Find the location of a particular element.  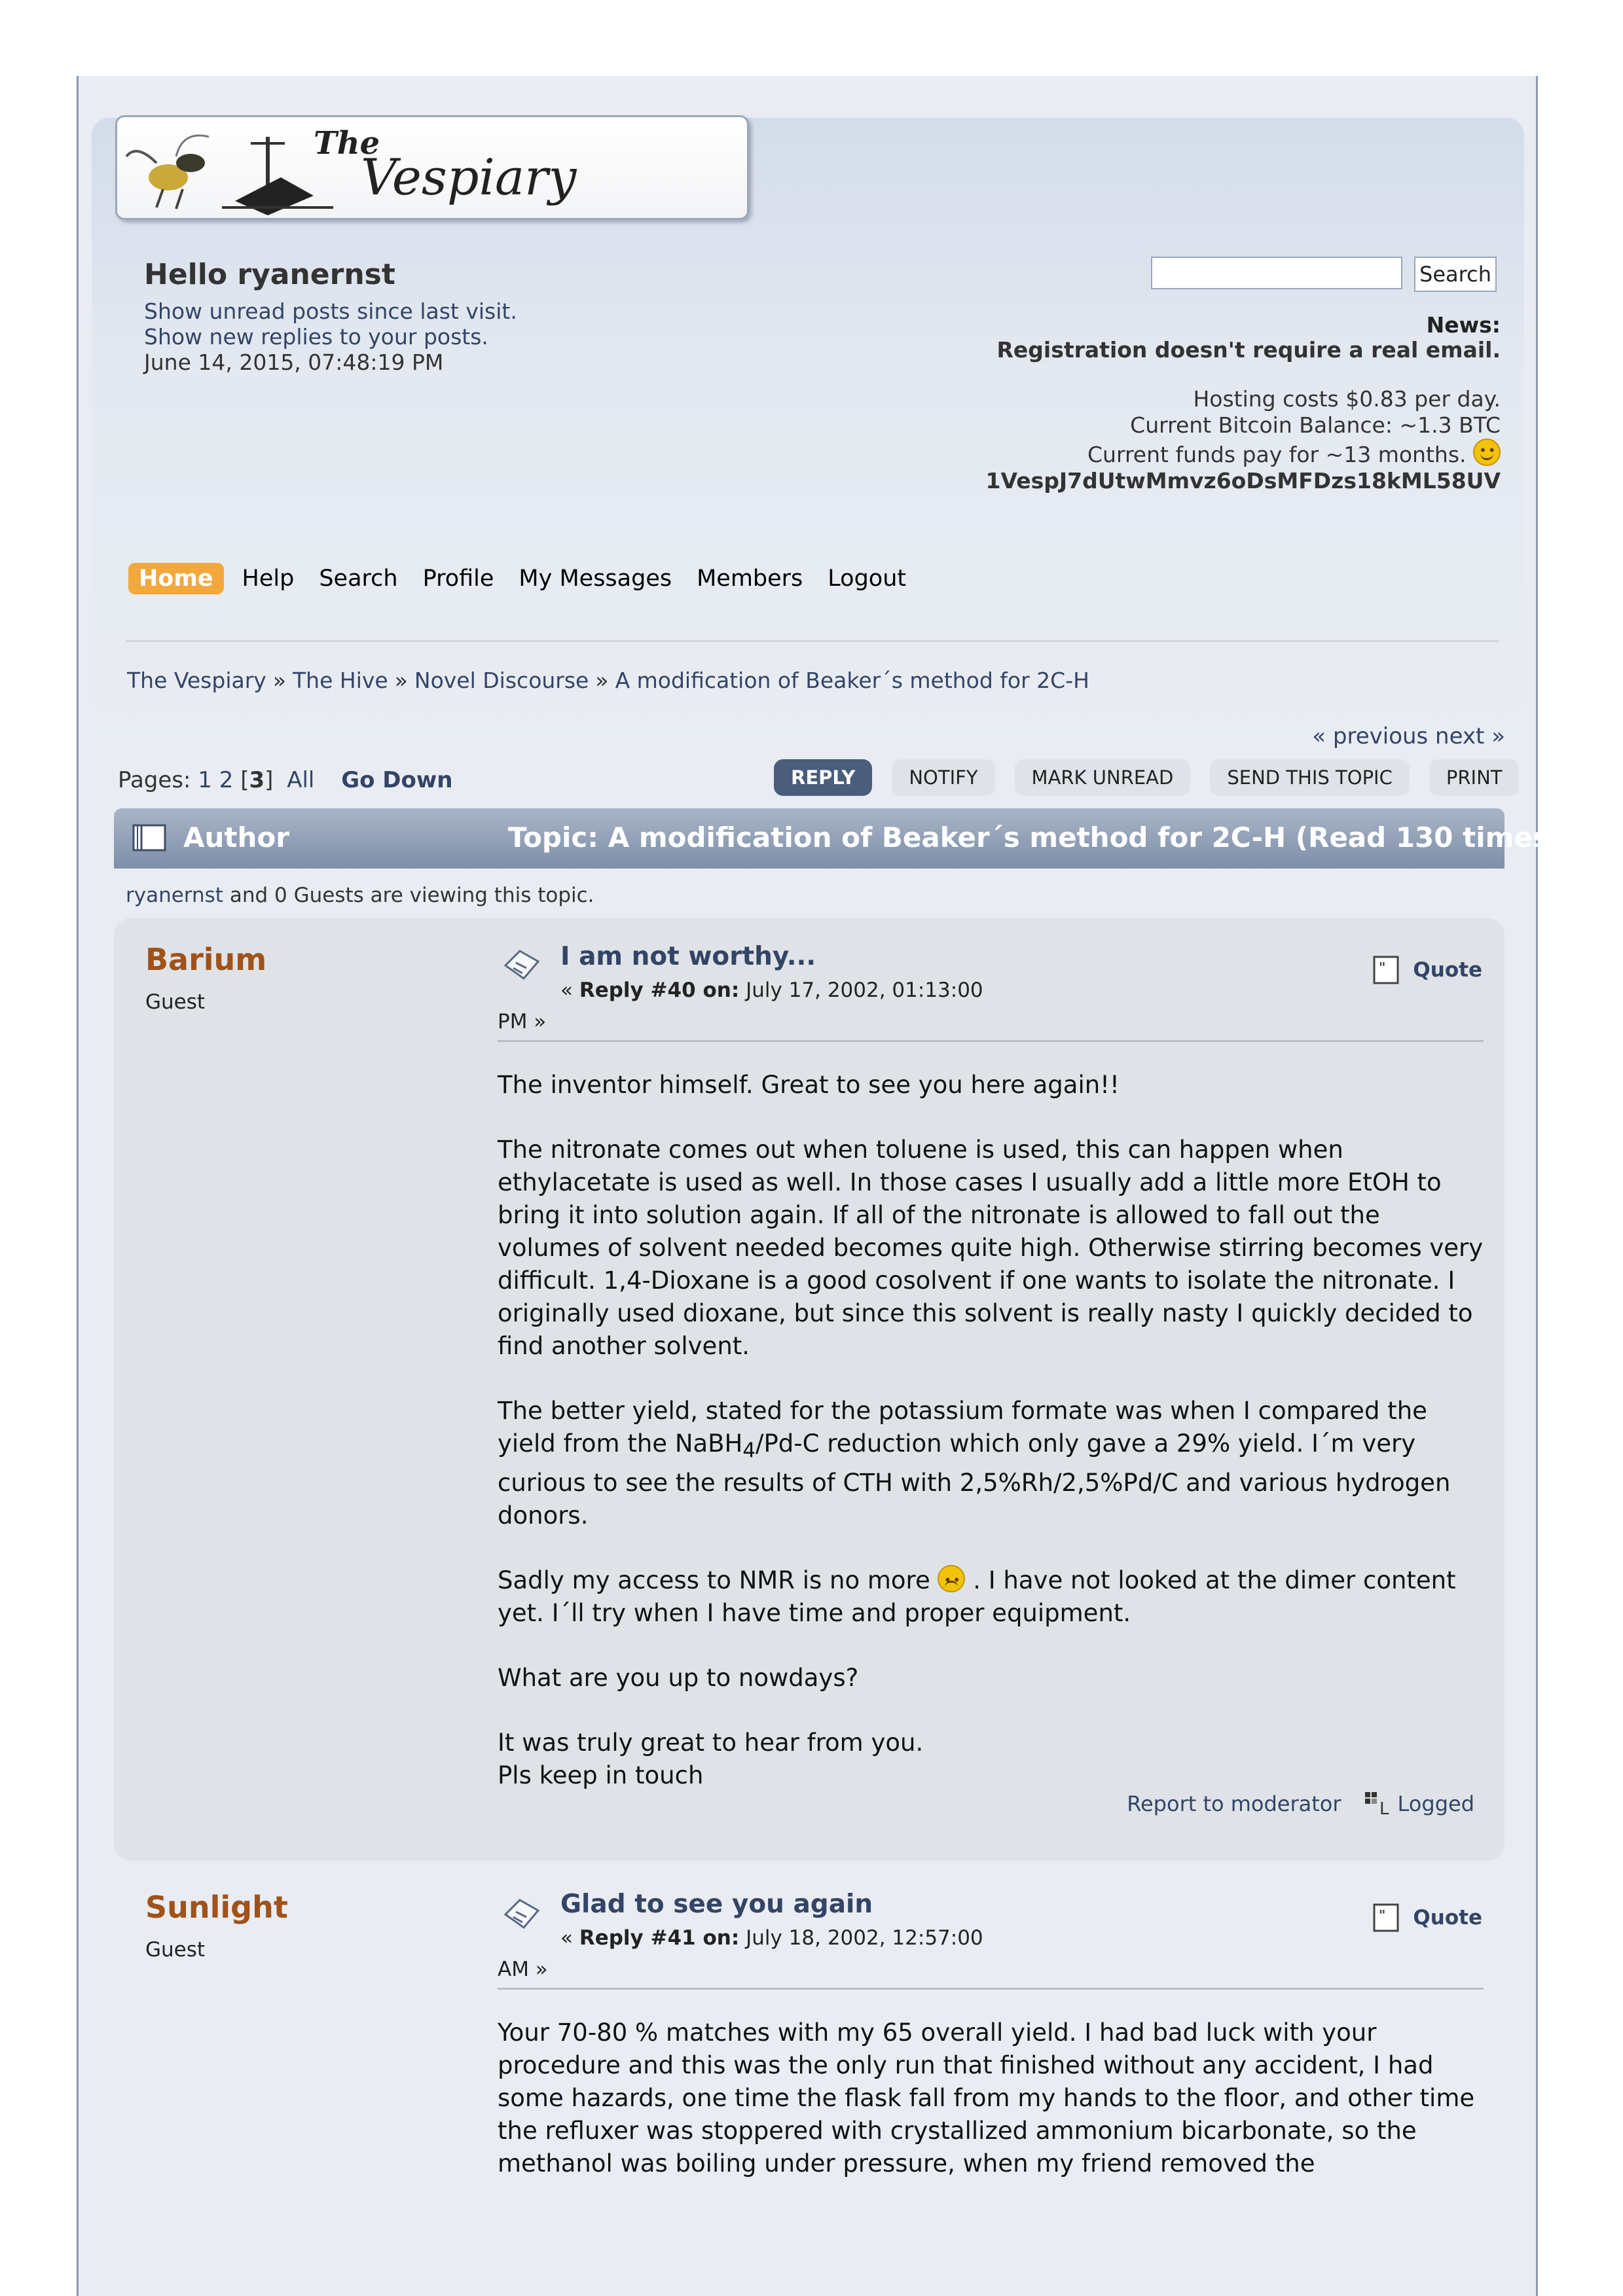

bitcoin-balance: Current Bitcoin Balance: ~1.3 BTC is located at coordinates (1315, 425).